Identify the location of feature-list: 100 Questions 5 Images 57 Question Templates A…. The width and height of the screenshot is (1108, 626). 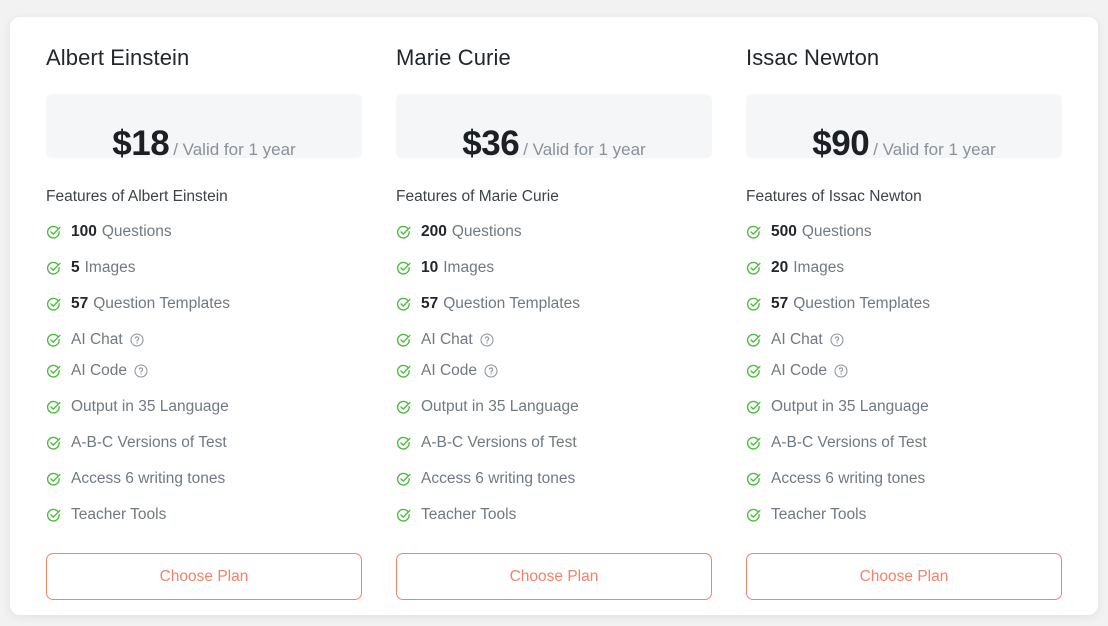
(204, 373).